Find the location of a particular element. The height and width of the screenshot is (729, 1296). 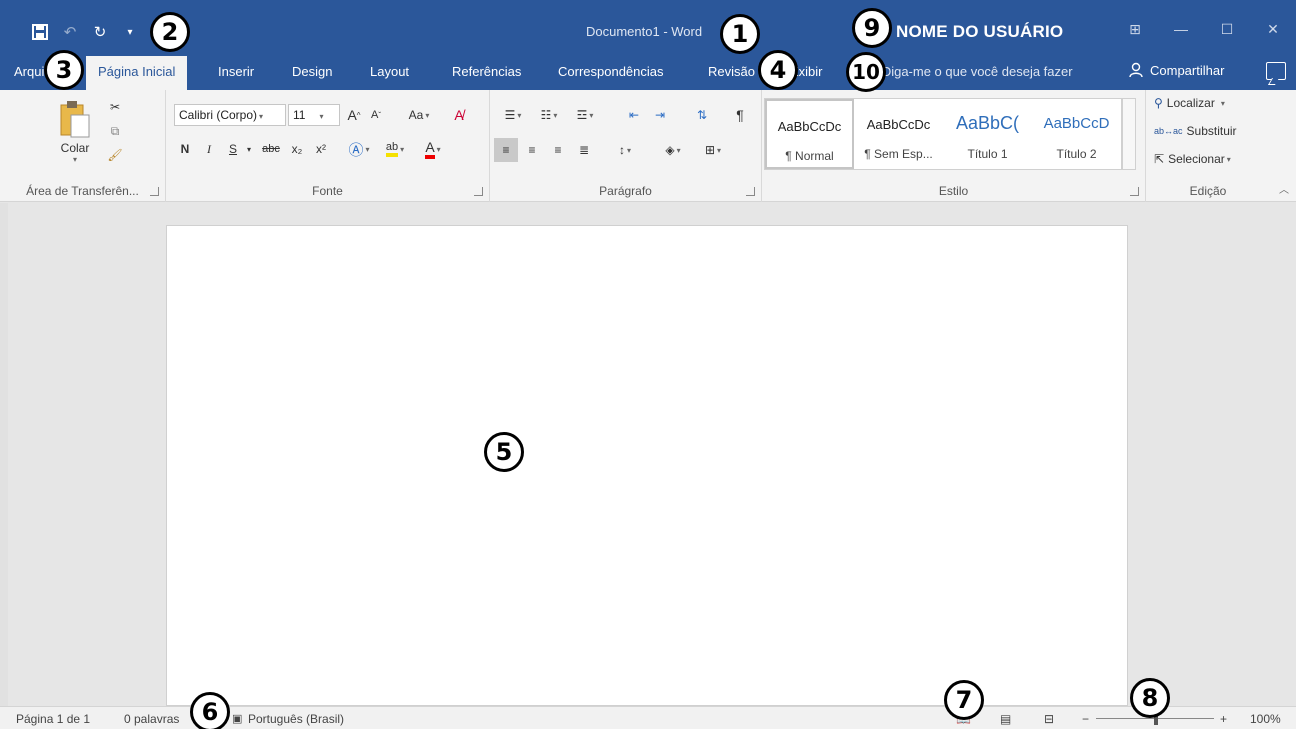

align-right-icon: ≡ is located at coordinates (558, 150).